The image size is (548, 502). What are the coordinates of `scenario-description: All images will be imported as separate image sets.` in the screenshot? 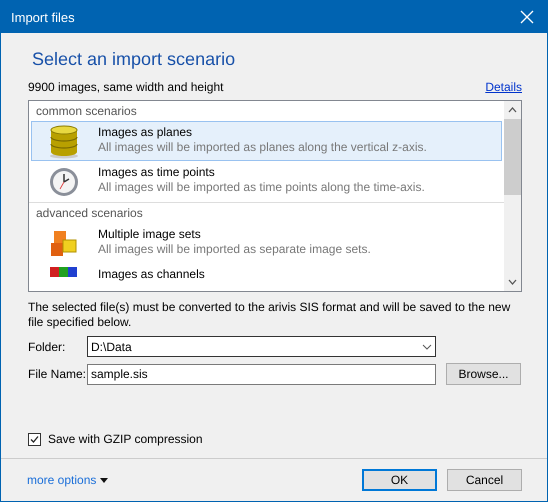 It's located at (234, 249).